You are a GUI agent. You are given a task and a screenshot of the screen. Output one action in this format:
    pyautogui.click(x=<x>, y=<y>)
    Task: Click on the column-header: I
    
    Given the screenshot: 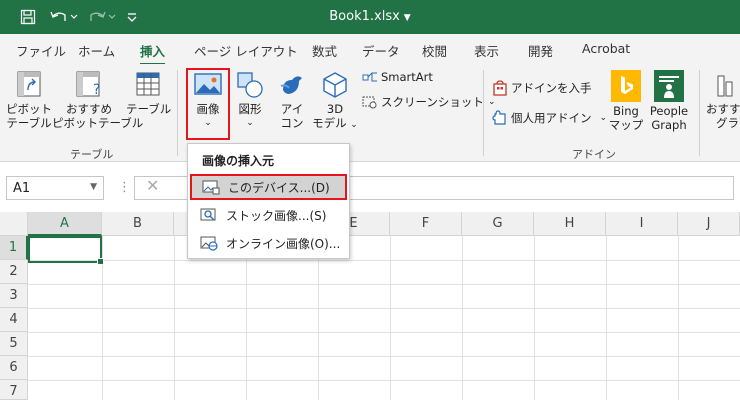 What is the action you would take?
    pyautogui.click(x=642, y=224)
    